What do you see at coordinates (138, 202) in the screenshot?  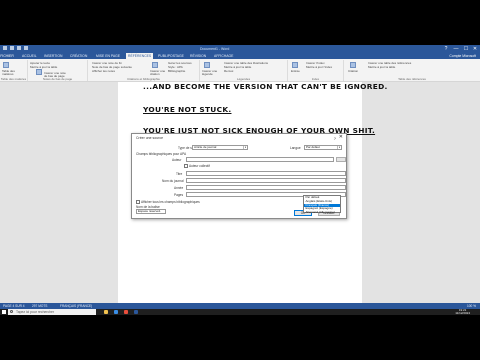 I see `show-all-fields-checkbox` at bounding box center [138, 202].